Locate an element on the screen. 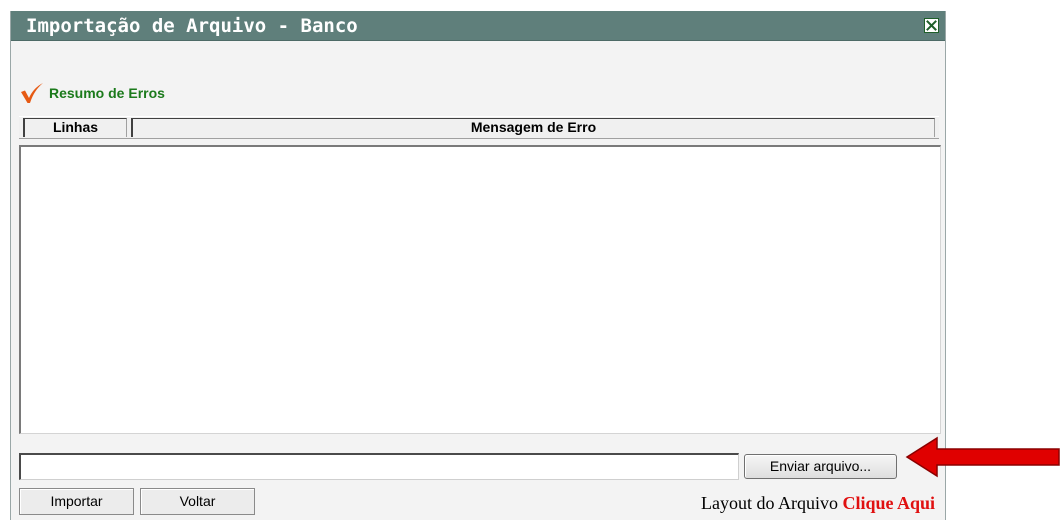 The height and width of the screenshot is (520, 1064). file-layout-info: Layout do Arquivo Clique Aqui is located at coordinates (818, 503).